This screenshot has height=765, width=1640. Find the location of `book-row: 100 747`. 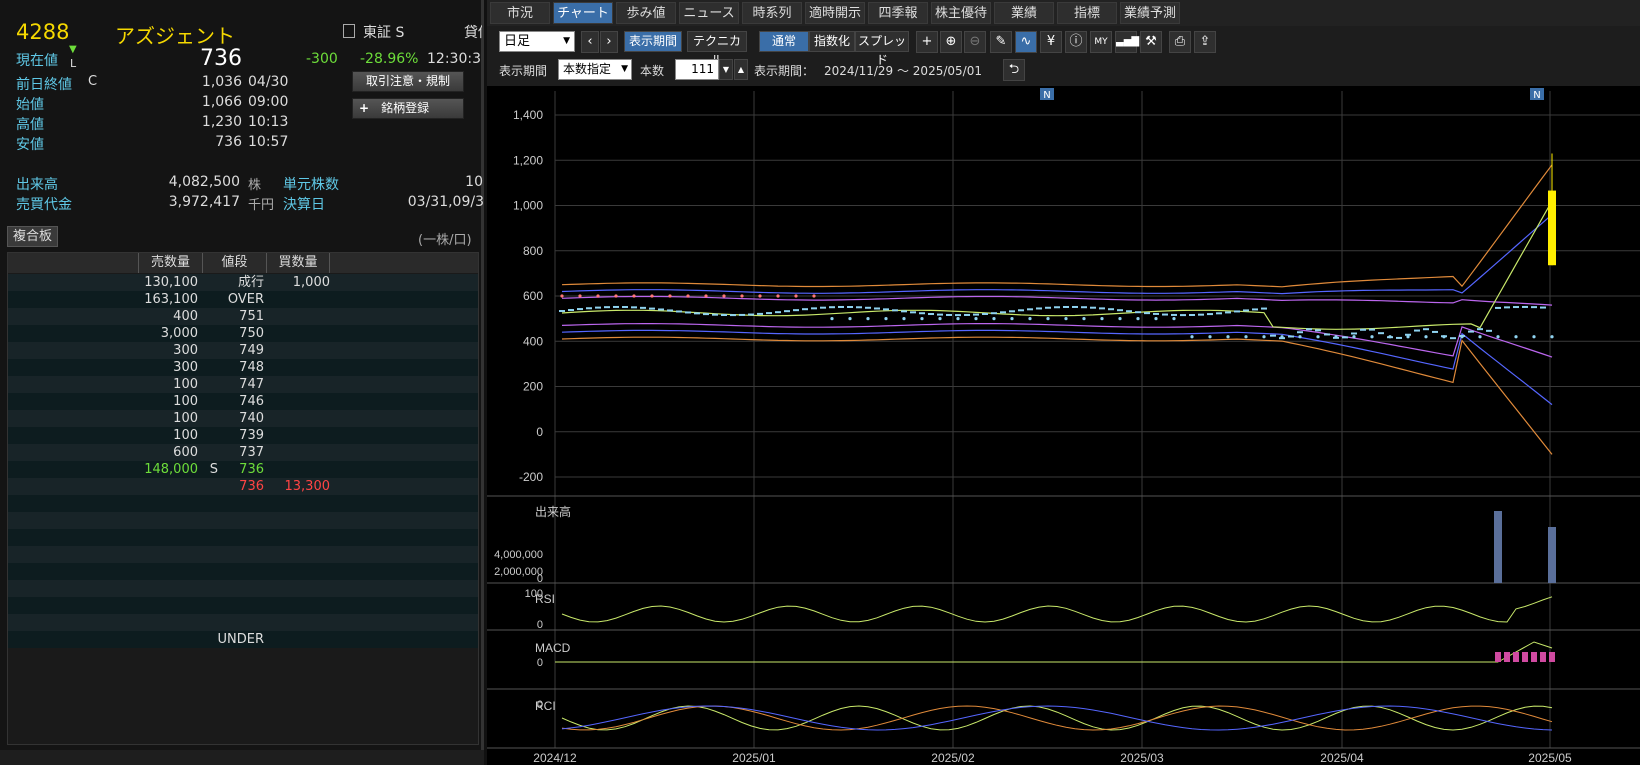

book-row: 100 747 is located at coordinates (243, 384).